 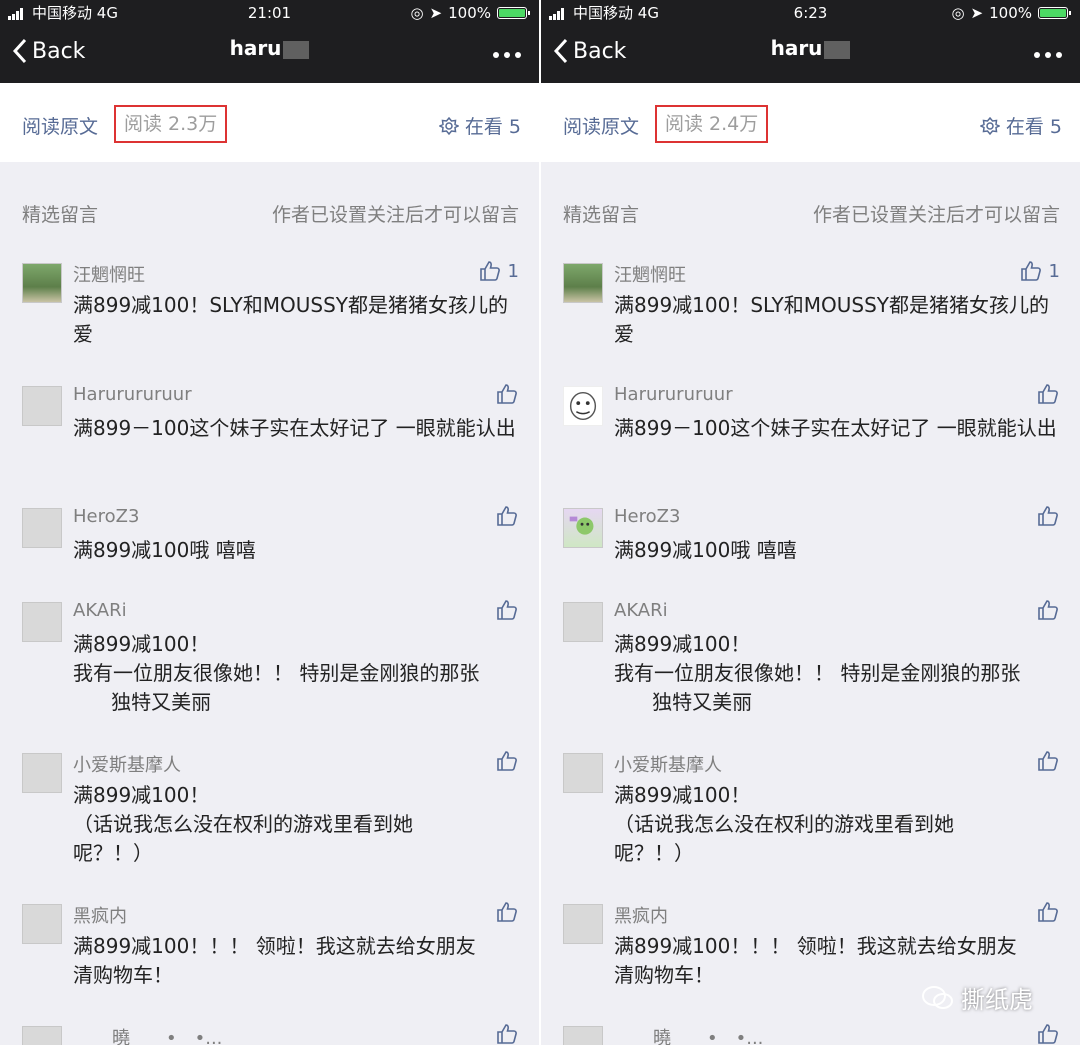 What do you see at coordinates (274, 960) in the screenshot?
I see `comment-text: 满899减100！！！ 领啦！我这就去给女朋友 清购物车！` at bounding box center [274, 960].